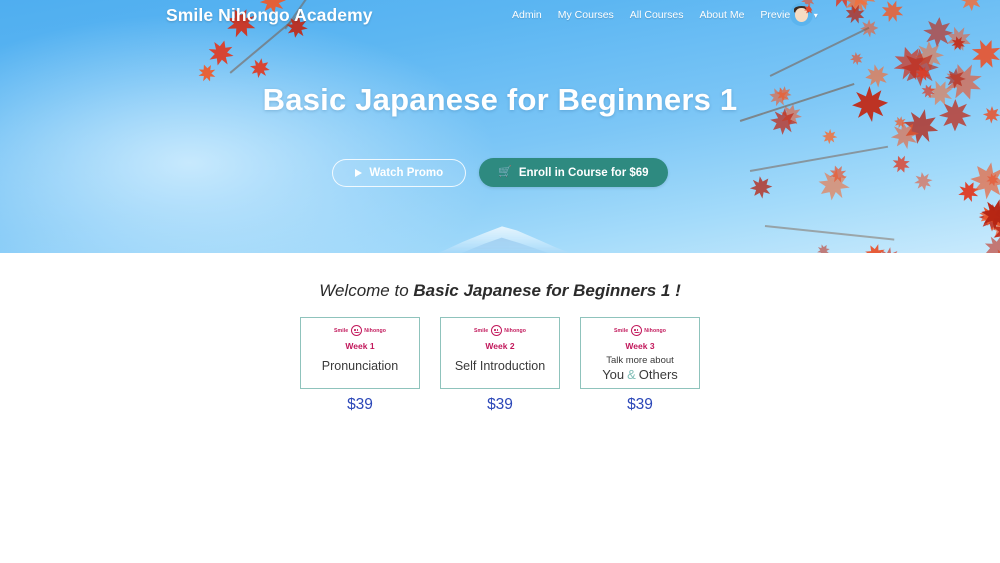 The height and width of the screenshot is (563, 1000). What do you see at coordinates (360, 346) in the screenshot?
I see `card-week-label-1: Week 1` at bounding box center [360, 346].